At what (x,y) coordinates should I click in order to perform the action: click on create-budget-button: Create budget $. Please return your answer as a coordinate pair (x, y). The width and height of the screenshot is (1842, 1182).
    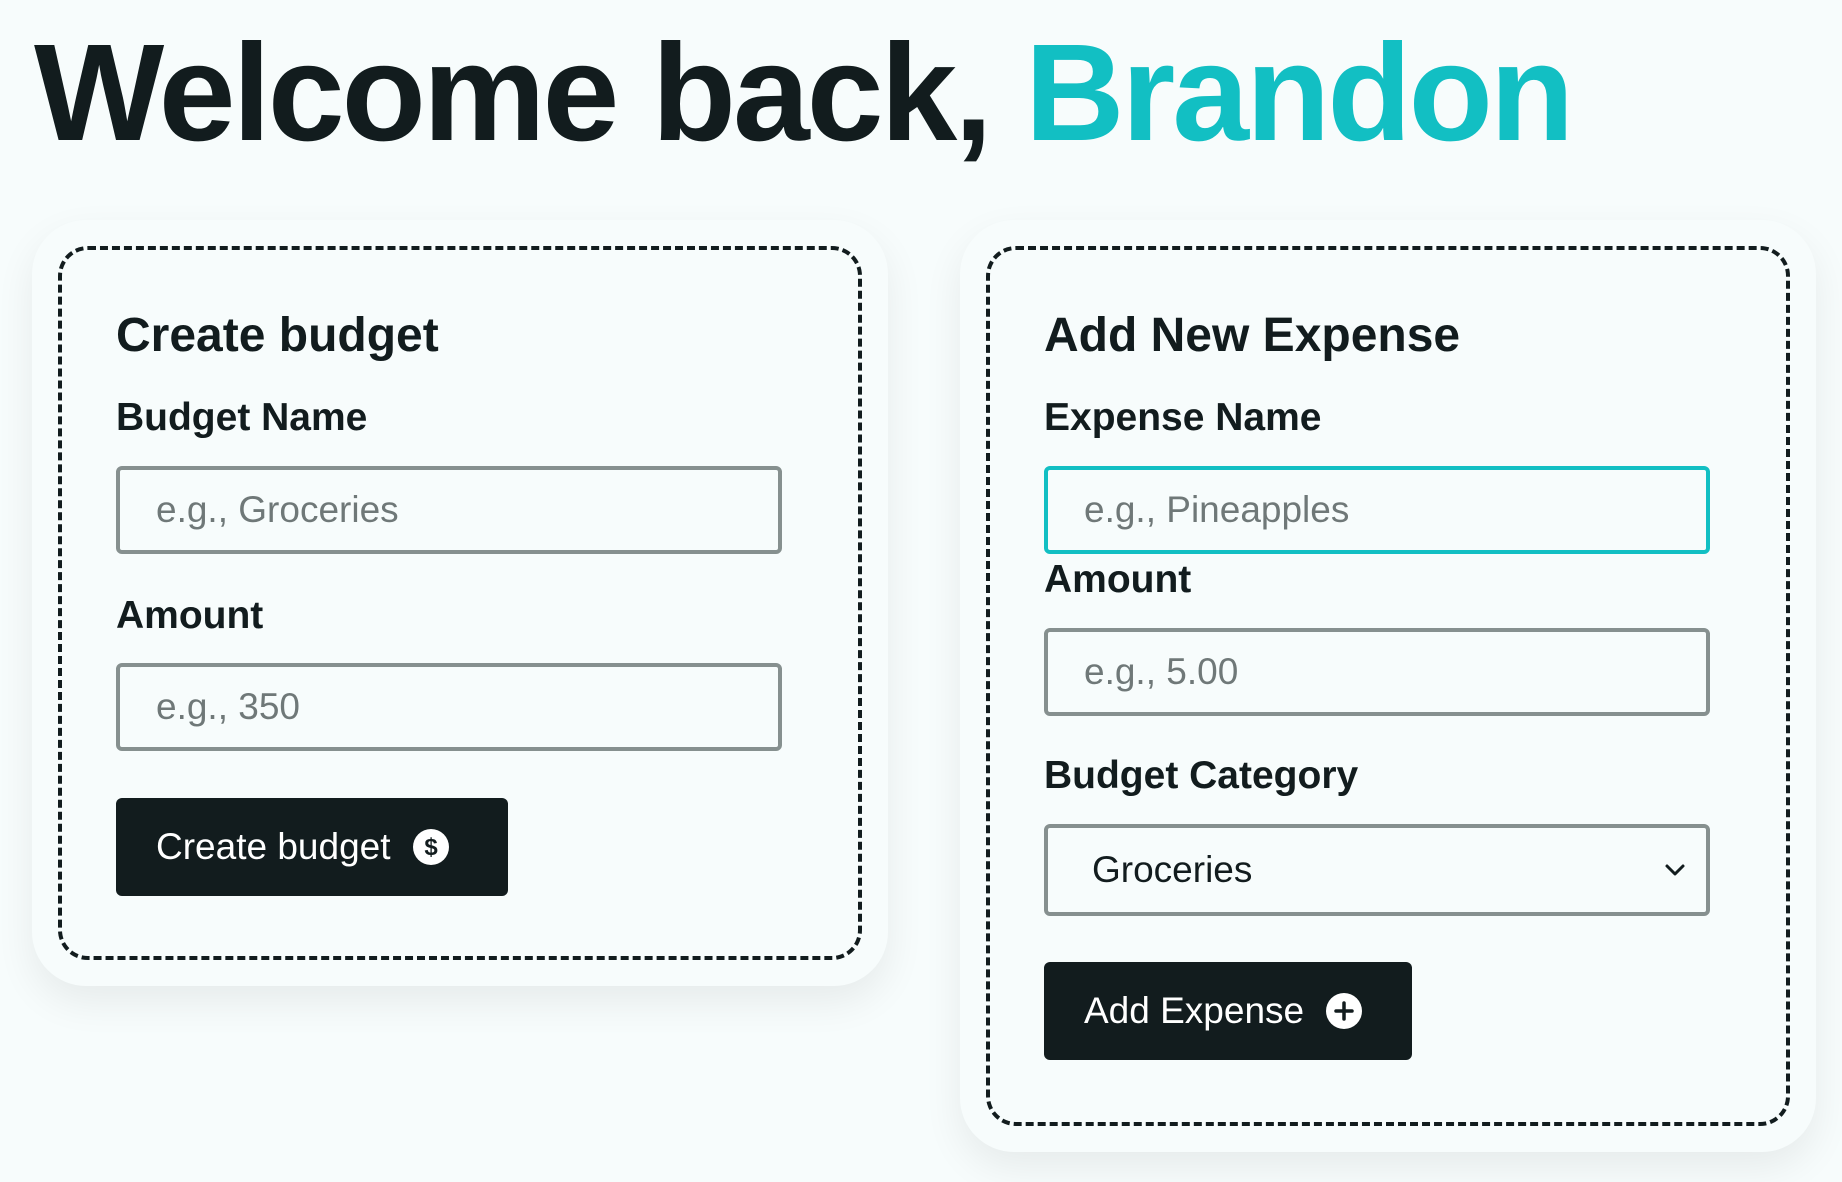
    Looking at the image, I should click on (312, 847).